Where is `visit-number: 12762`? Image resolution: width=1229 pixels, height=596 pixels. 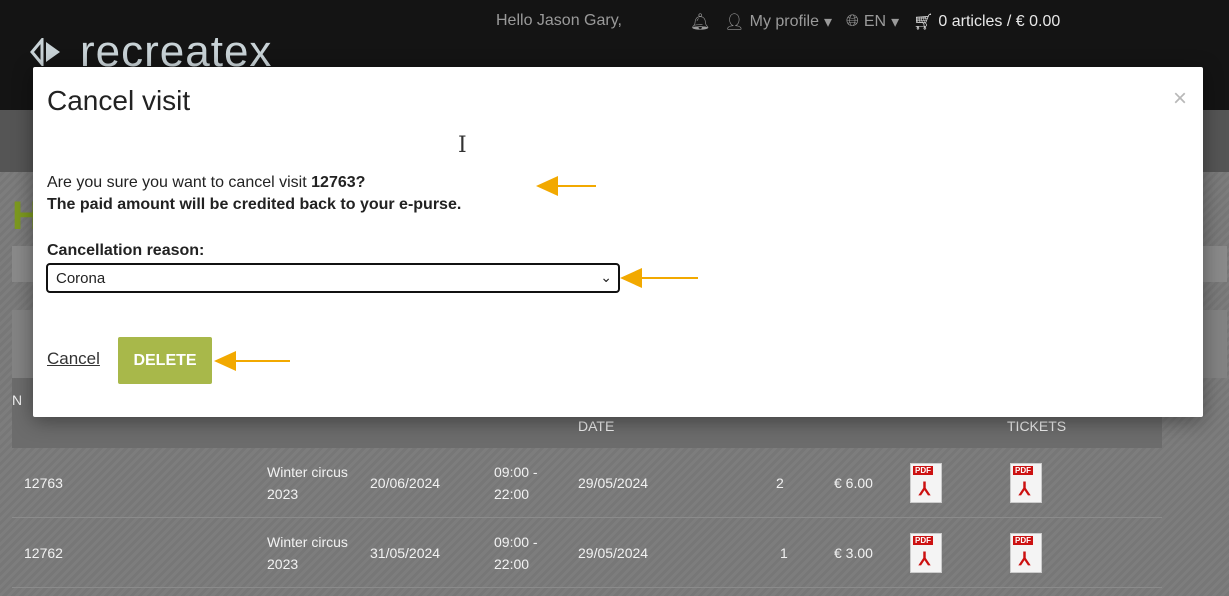 visit-number: 12762 is located at coordinates (43, 552).